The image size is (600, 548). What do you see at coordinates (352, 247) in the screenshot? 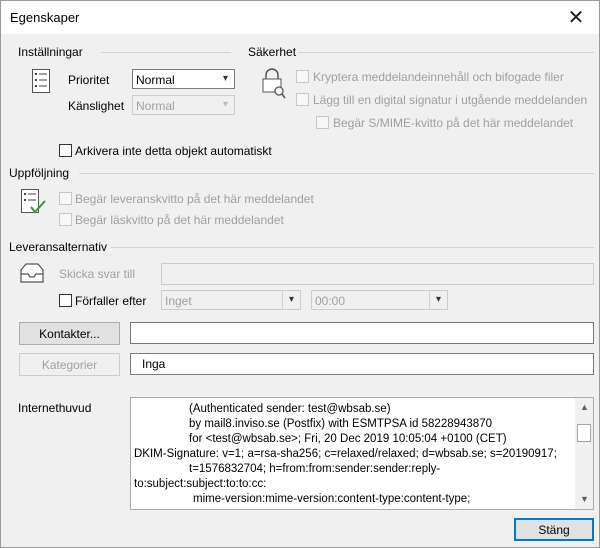
I see `delivery-divider` at bounding box center [352, 247].